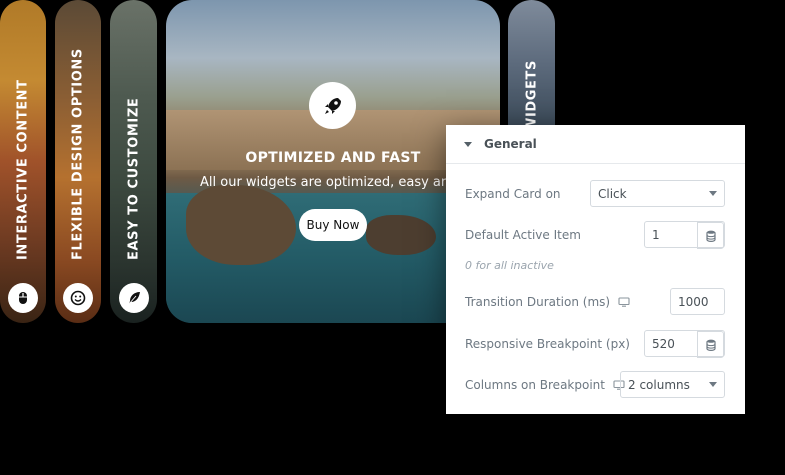 The image size is (785, 475). What do you see at coordinates (547, 343) in the screenshot?
I see `responsive-breakpoint-label: Responsive Breakpoint (px)` at bounding box center [547, 343].